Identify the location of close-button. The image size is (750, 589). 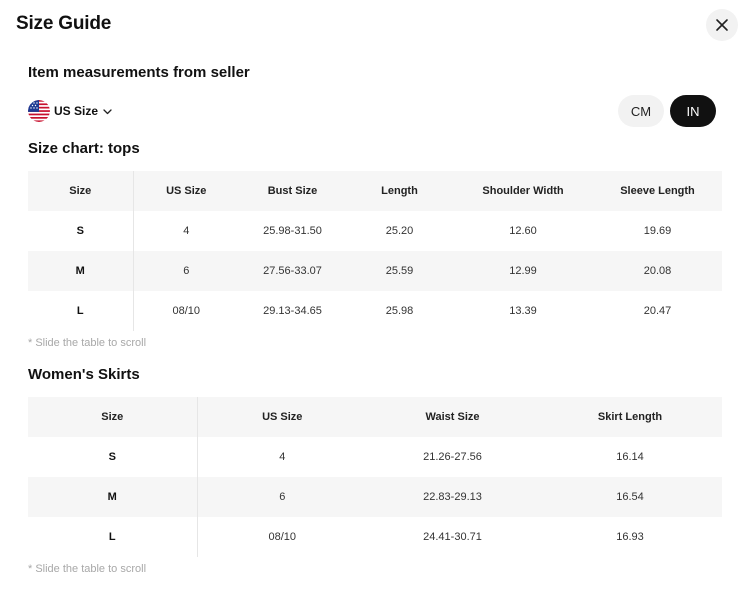
(722, 25).